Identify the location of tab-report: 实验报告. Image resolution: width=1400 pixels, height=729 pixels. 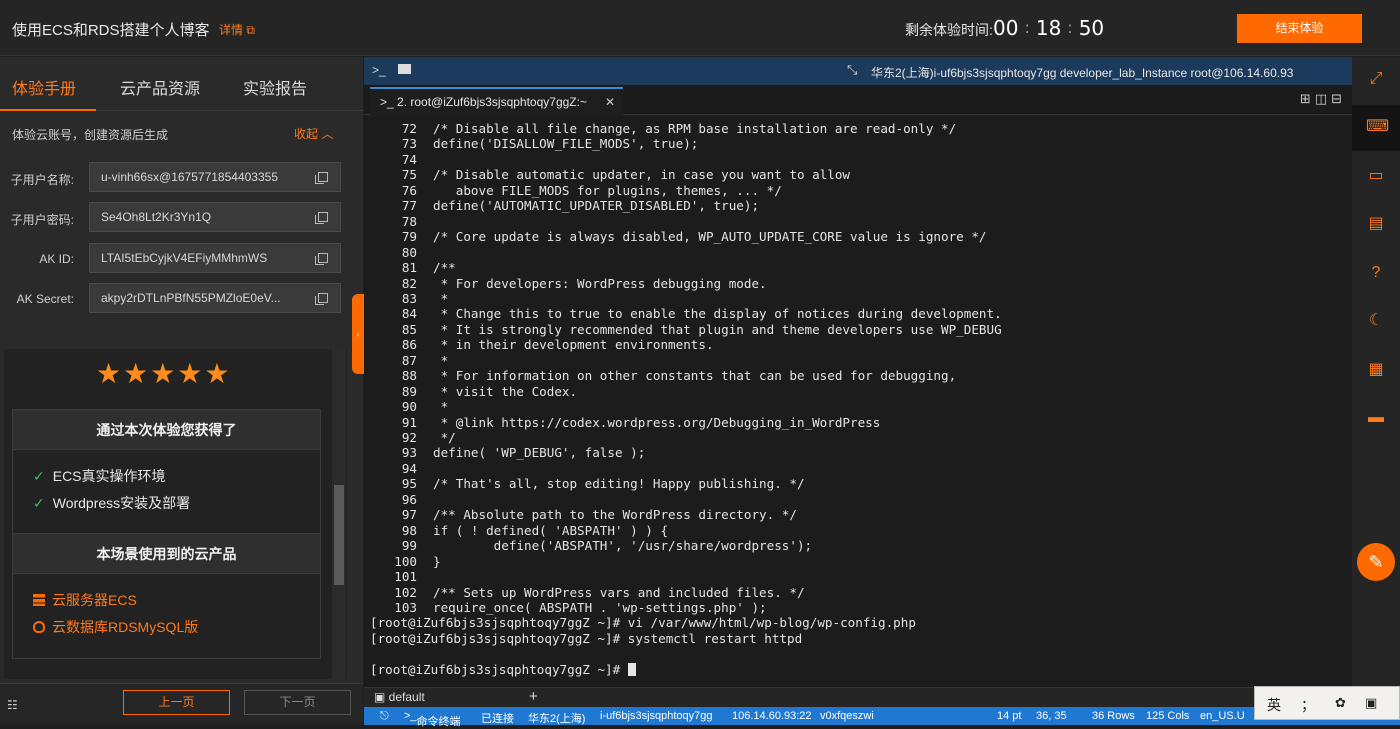
(275, 87).